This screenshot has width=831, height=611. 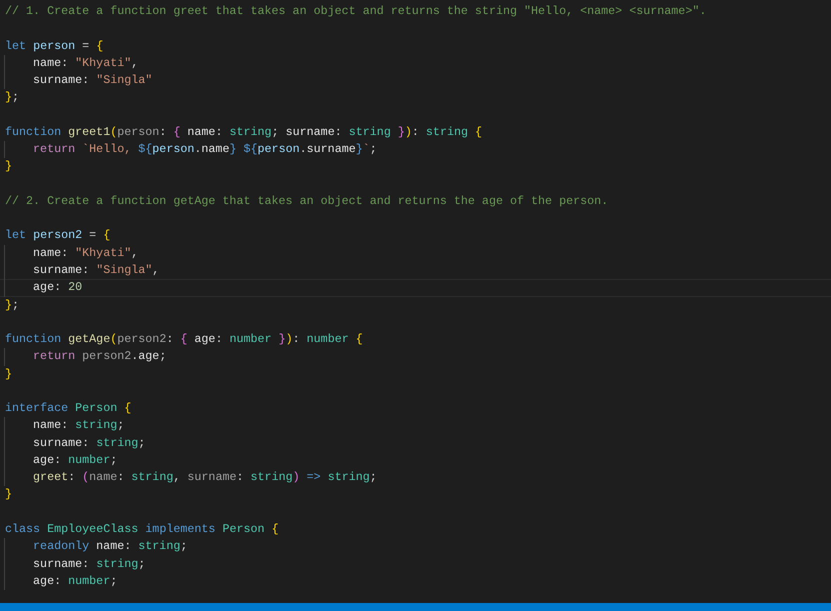 What do you see at coordinates (78, 81) in the screenshot?
I see `code-line: surname: "Singla"` at bounding box center [78, 81].